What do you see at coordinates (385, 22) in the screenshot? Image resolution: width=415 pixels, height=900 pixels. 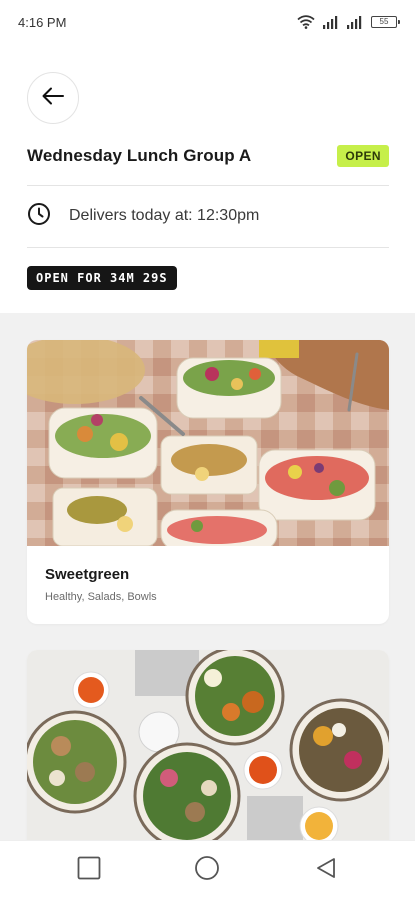 I see `battery-icon: 55` at bounding box center [385, 22].